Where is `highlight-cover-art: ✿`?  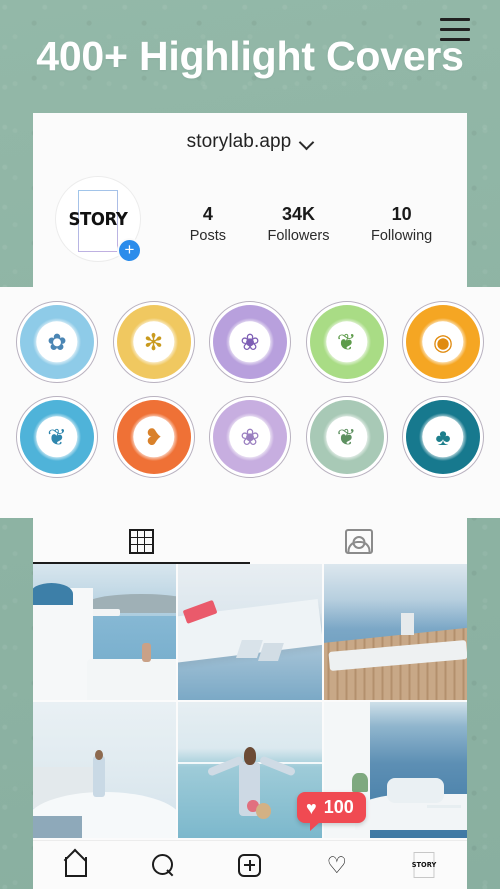 highlight-cover-art: ✿ is located at coordinates (57, 342).